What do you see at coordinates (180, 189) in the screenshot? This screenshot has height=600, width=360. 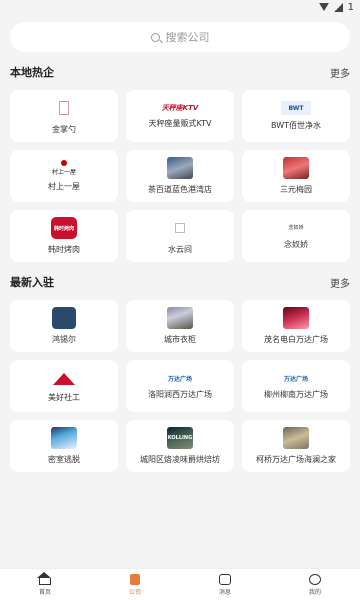 I see `company-name: 茶百道蓝色港湾店` at bounding box center [180, 189].